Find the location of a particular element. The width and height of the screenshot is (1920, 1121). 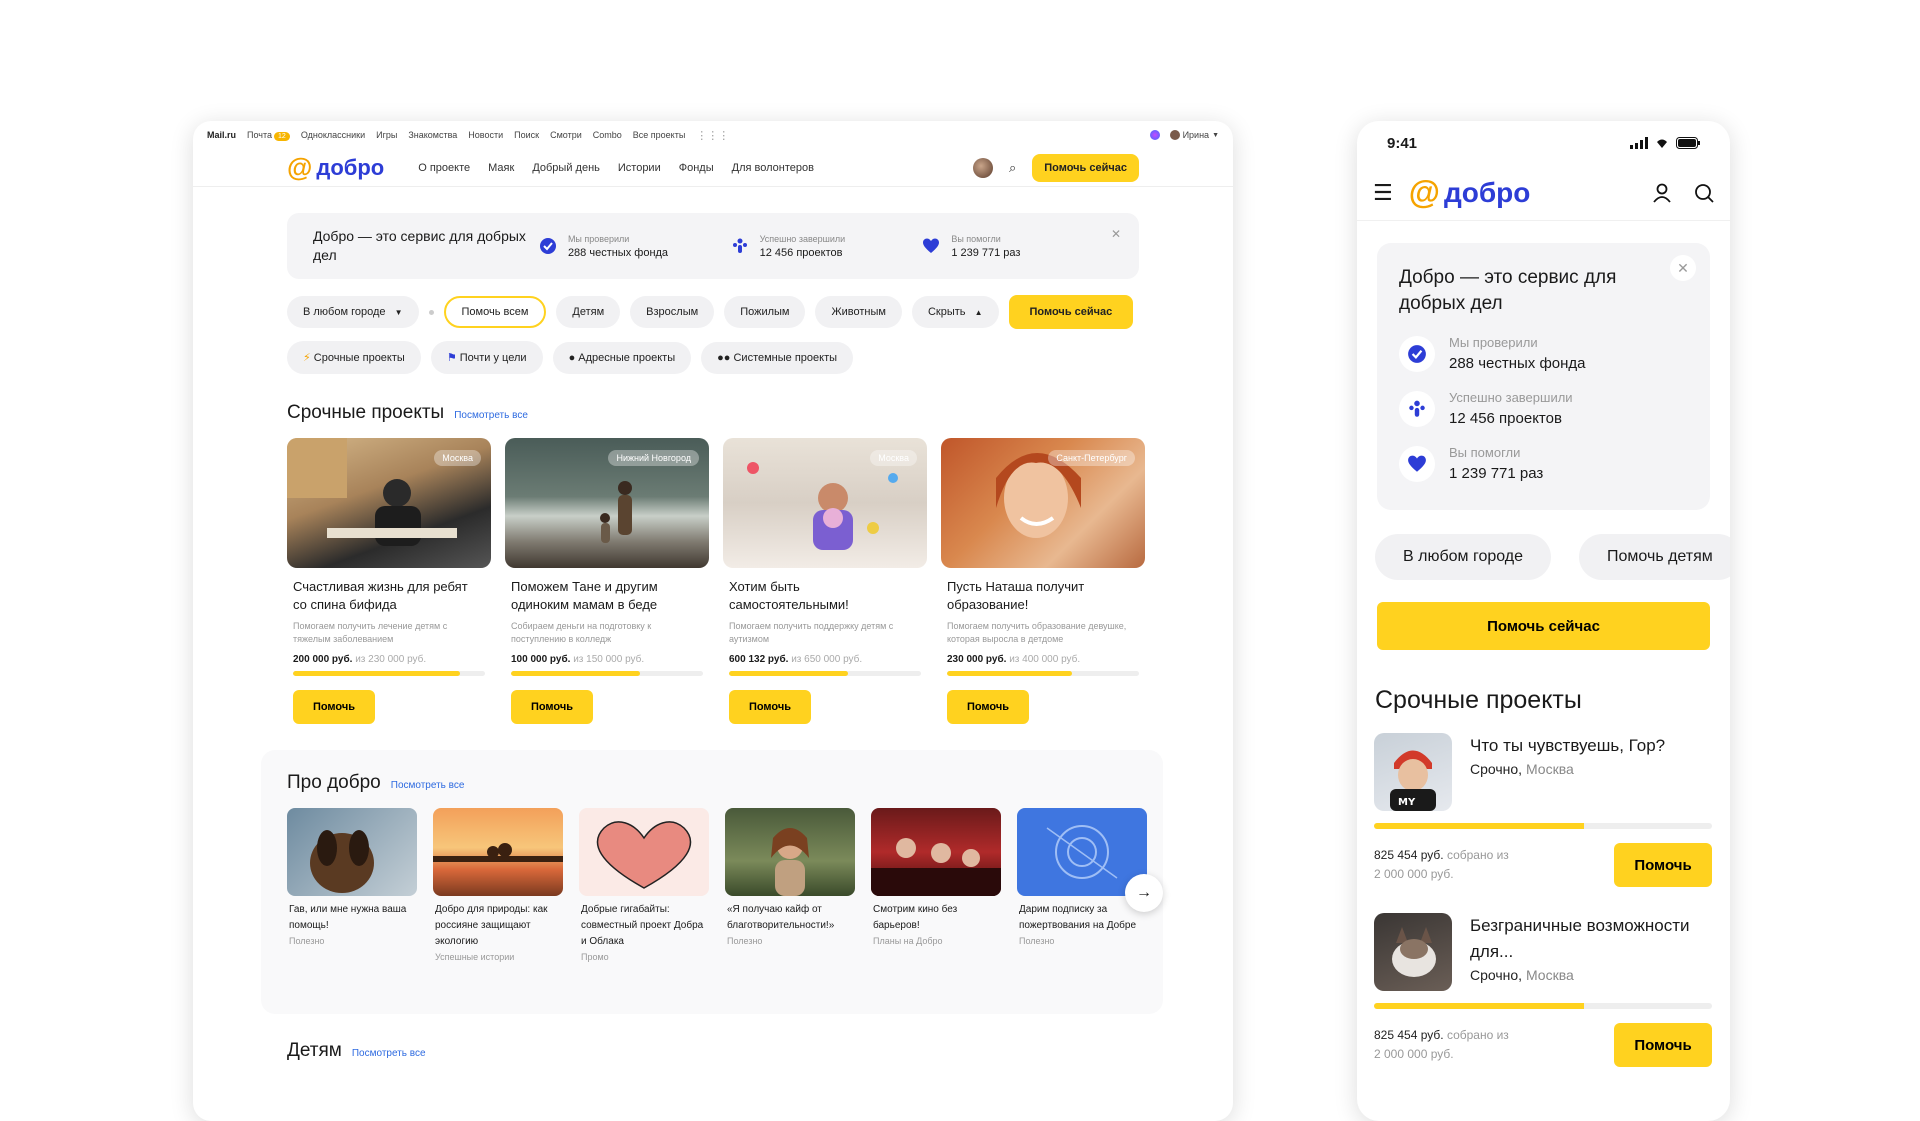

search-icon is located at coordinates (1704, 193).